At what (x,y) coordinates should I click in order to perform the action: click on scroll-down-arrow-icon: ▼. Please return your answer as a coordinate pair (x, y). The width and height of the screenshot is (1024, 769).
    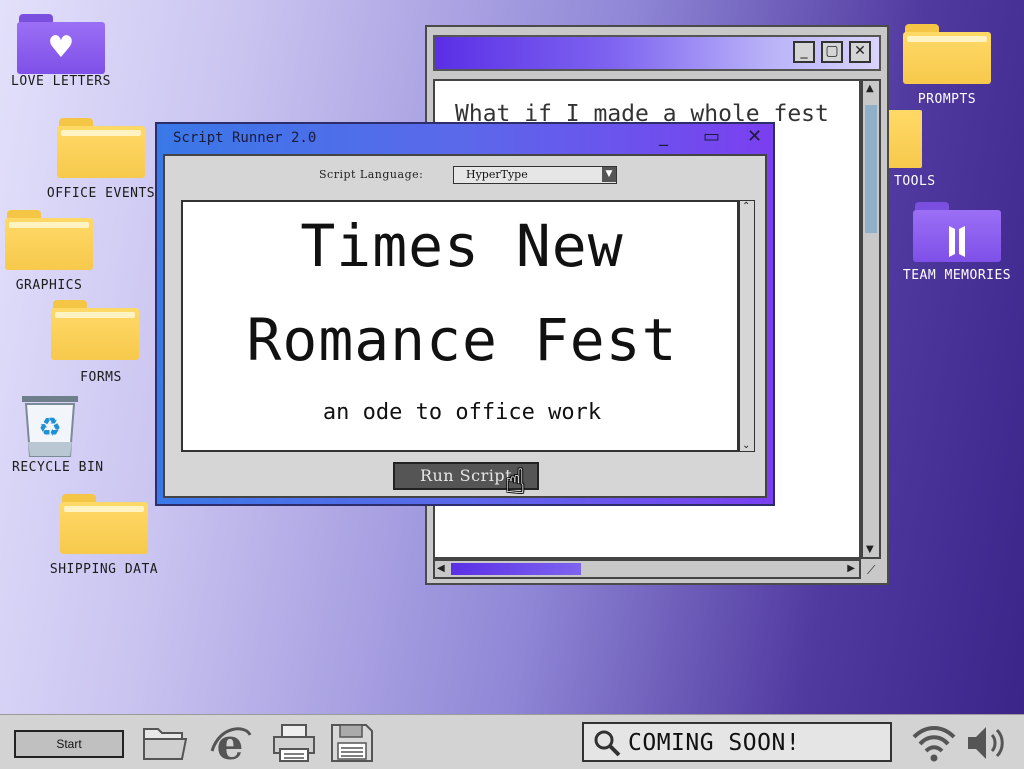
    Looking at the image, I should click on (870, 549).